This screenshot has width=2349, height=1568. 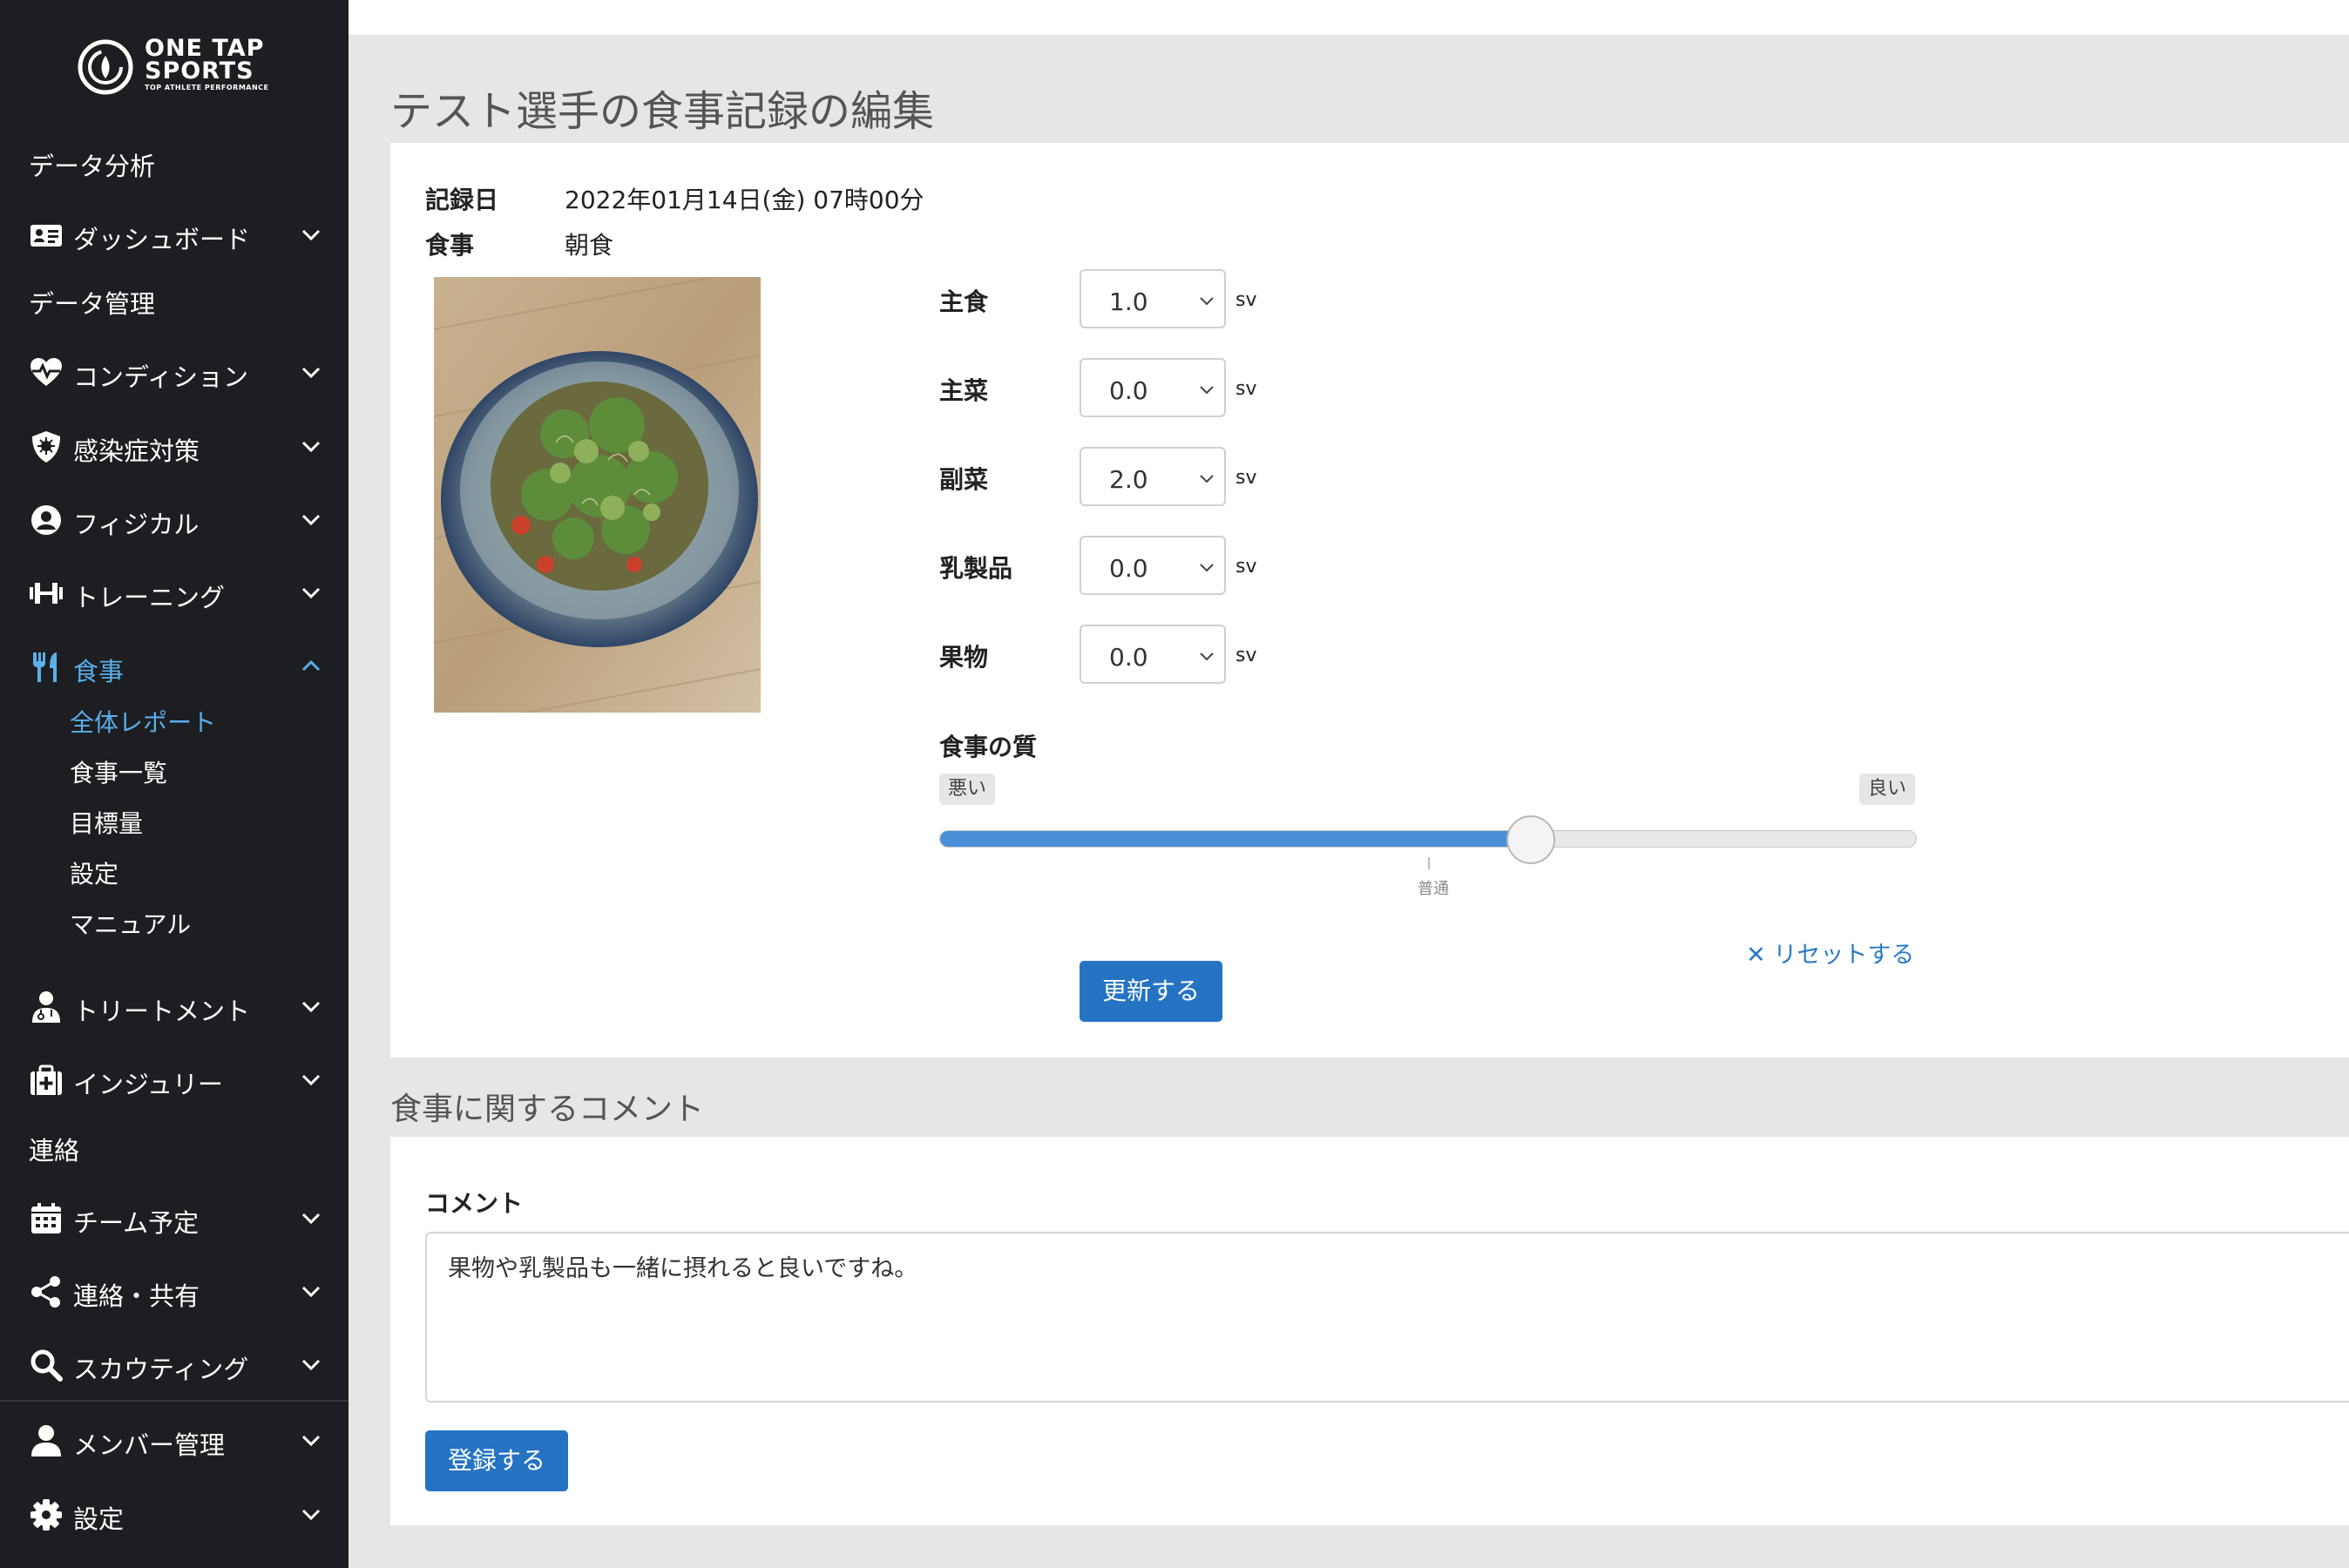 What do you see at coordinates (1153, 565) in the screenshot?
I see `serving-select-dairy: 0.0` at bounding box center [1153, 565].